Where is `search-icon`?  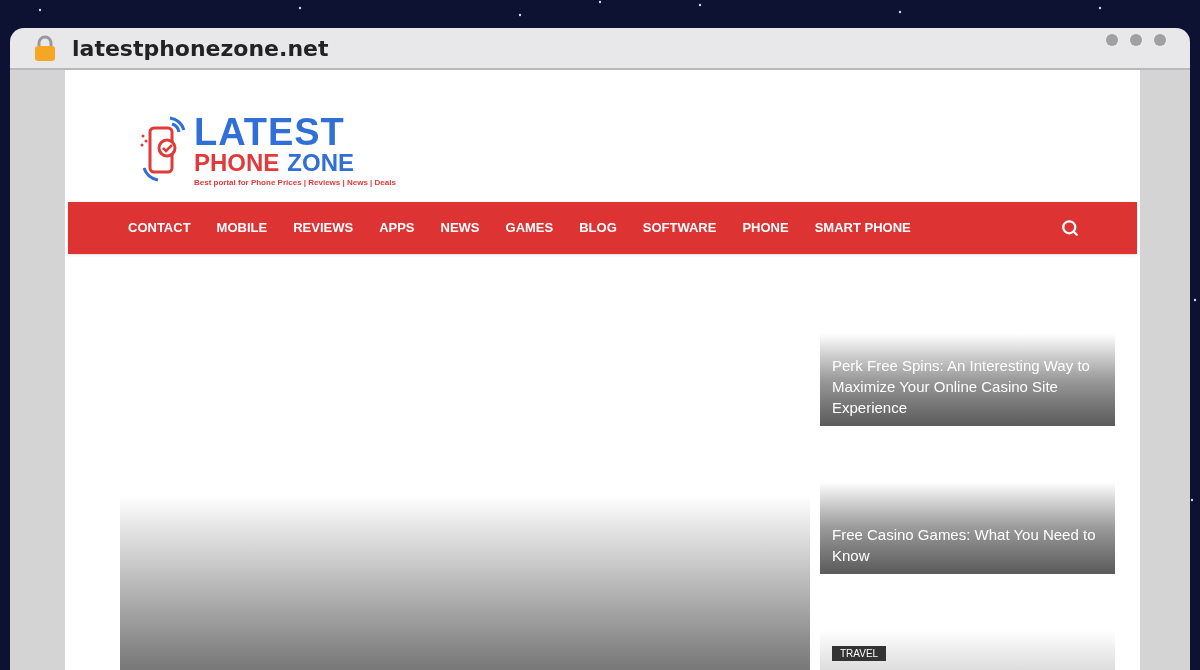
search-icon is located at coordinates (1070, 228).